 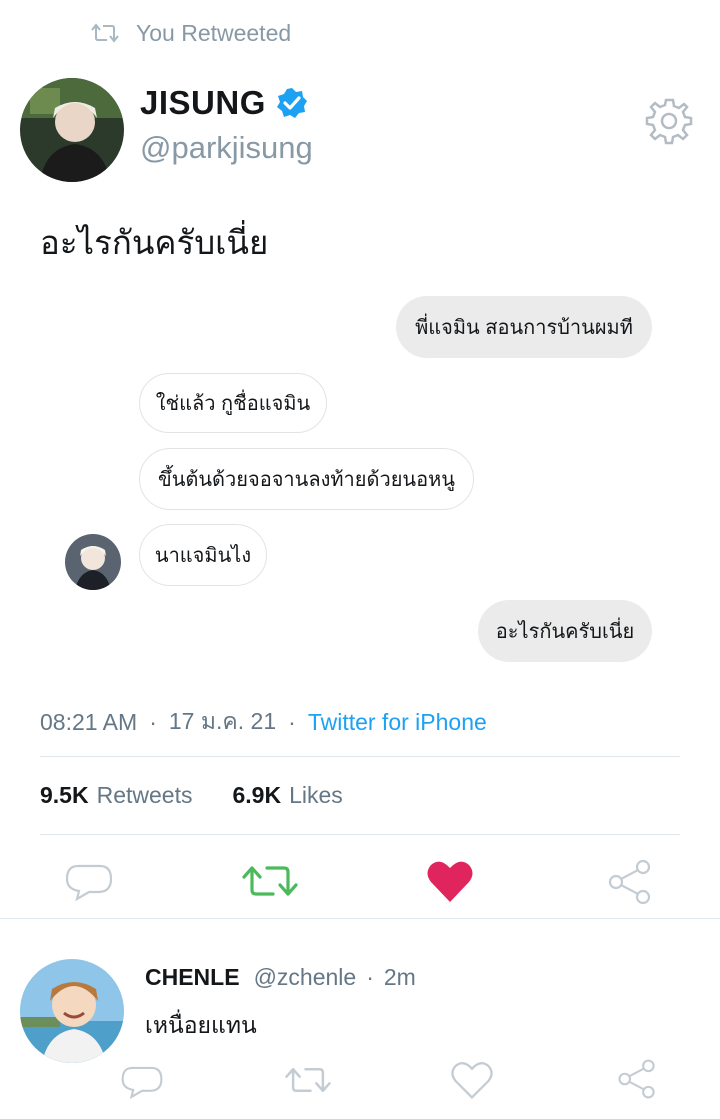 I want to click on chat-bubble-sent: อะไรกันครับเนี่ย, so click(x=565, y=631).